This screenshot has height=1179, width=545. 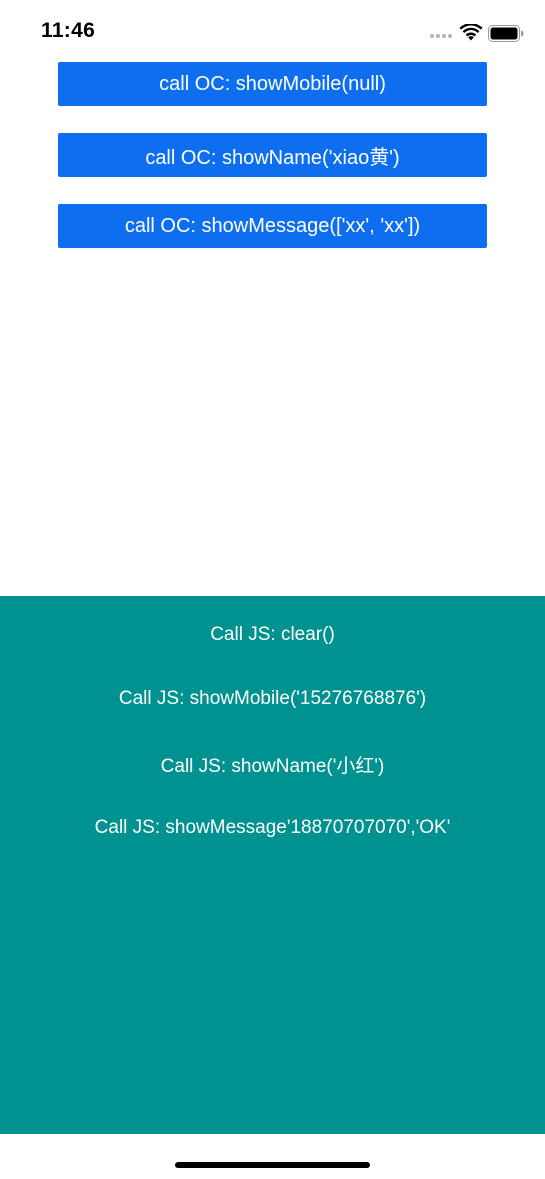 What do you see at coordinates (471, 32) in the screenshot?
I see `wifi-icon` at bounding box center [471, 32].